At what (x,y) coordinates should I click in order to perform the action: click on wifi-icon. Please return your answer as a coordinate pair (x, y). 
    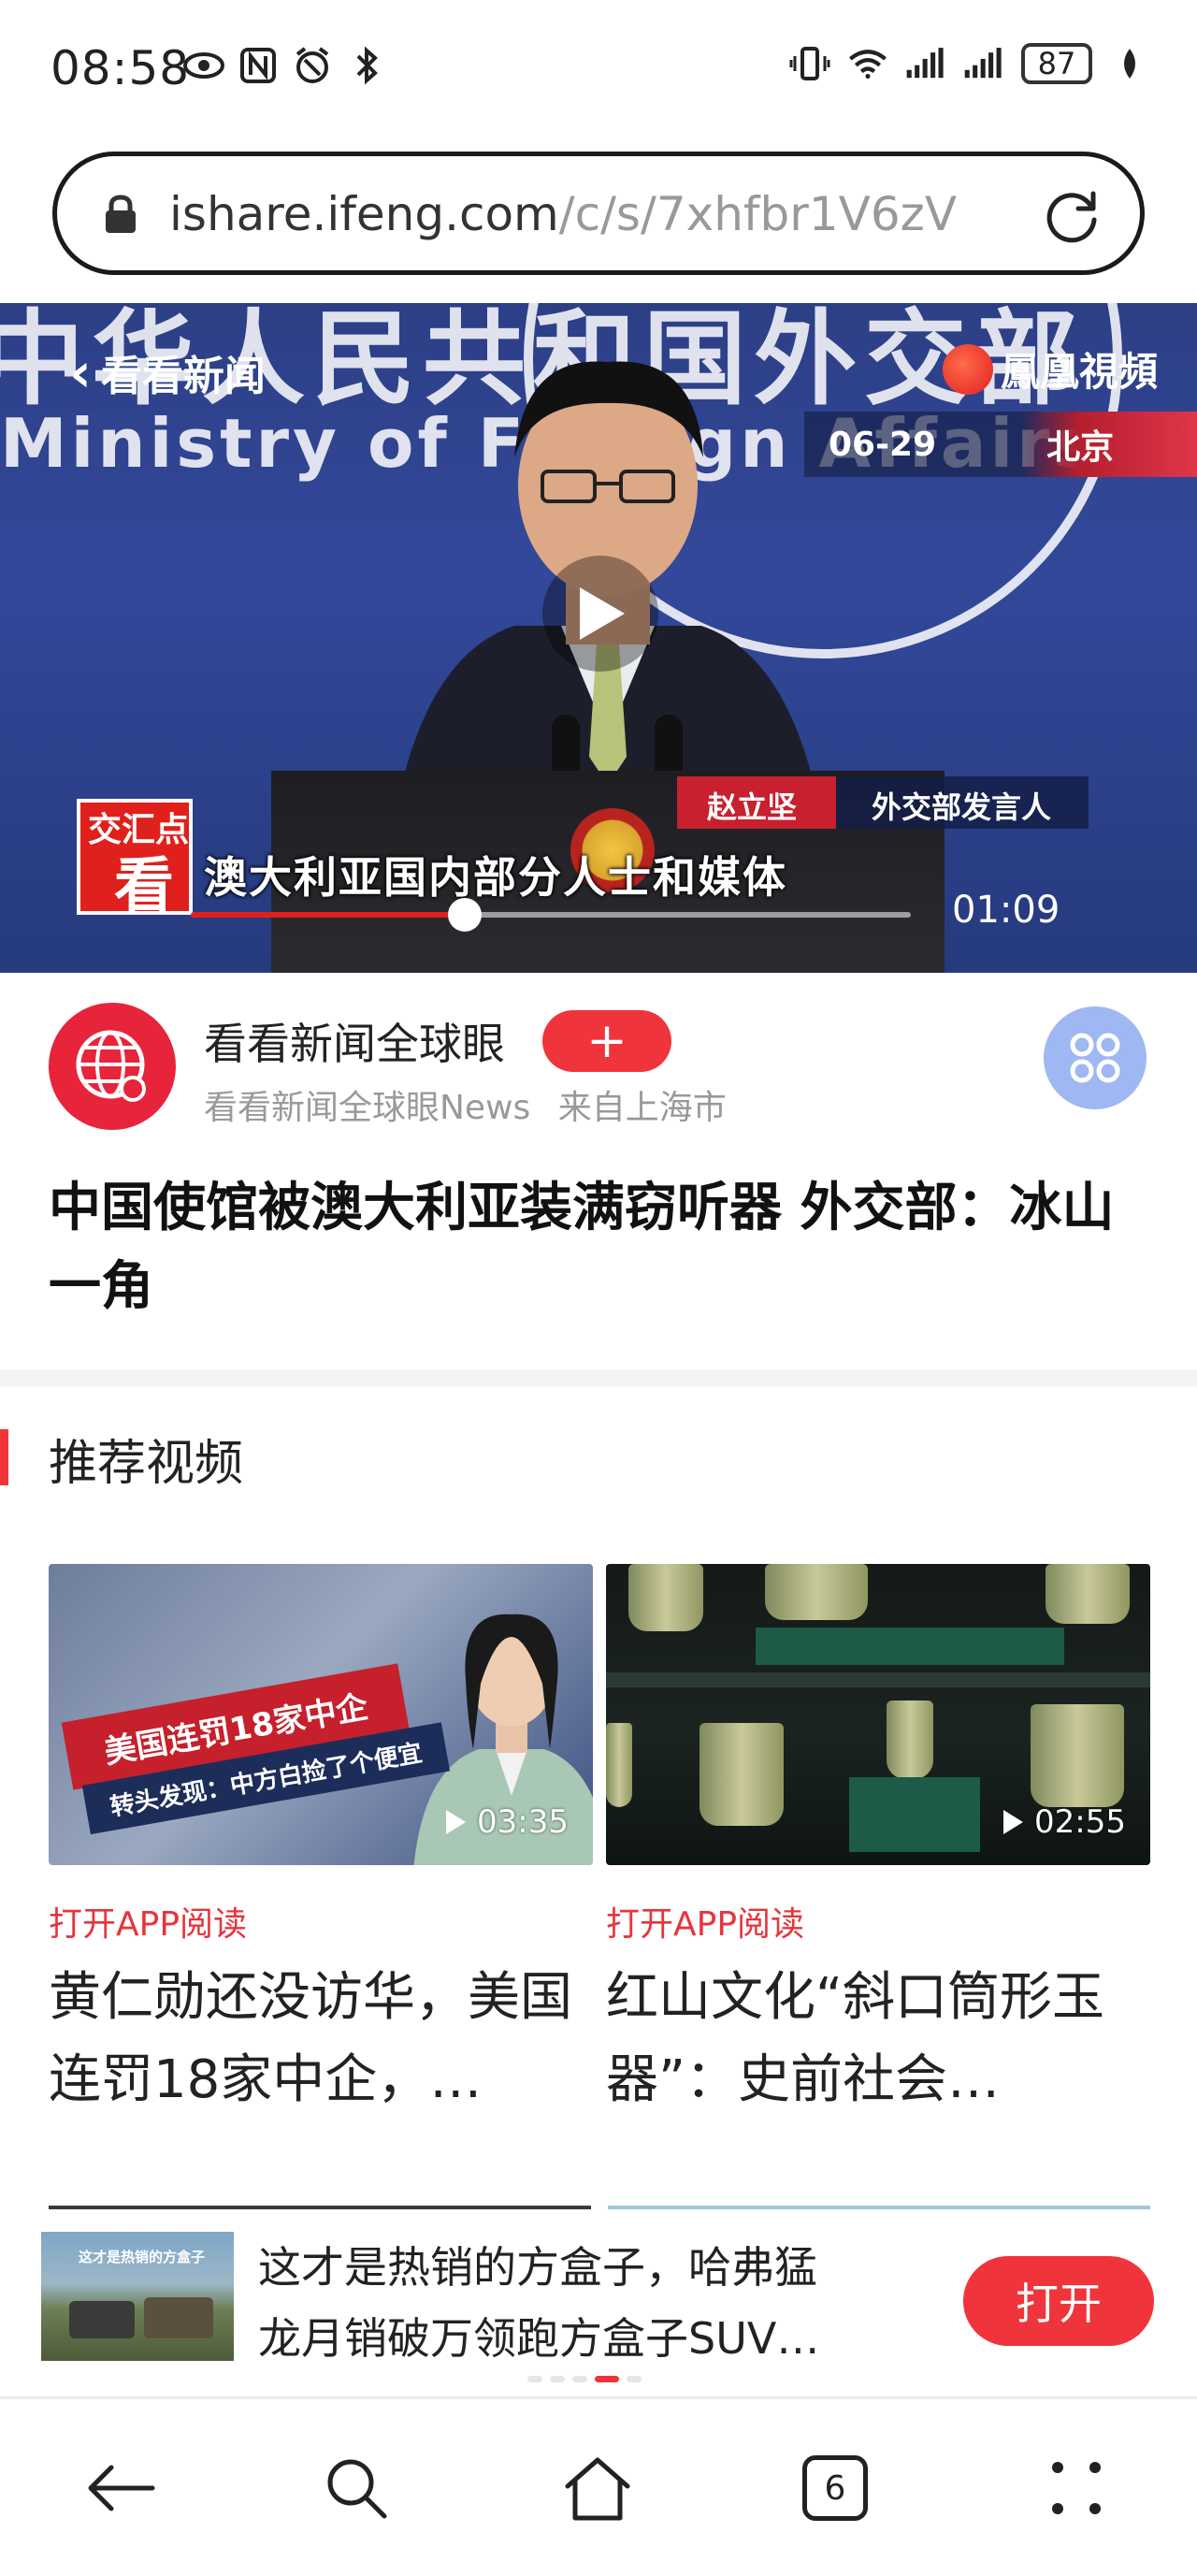
    Looking at the image, I should click on (867, 63).